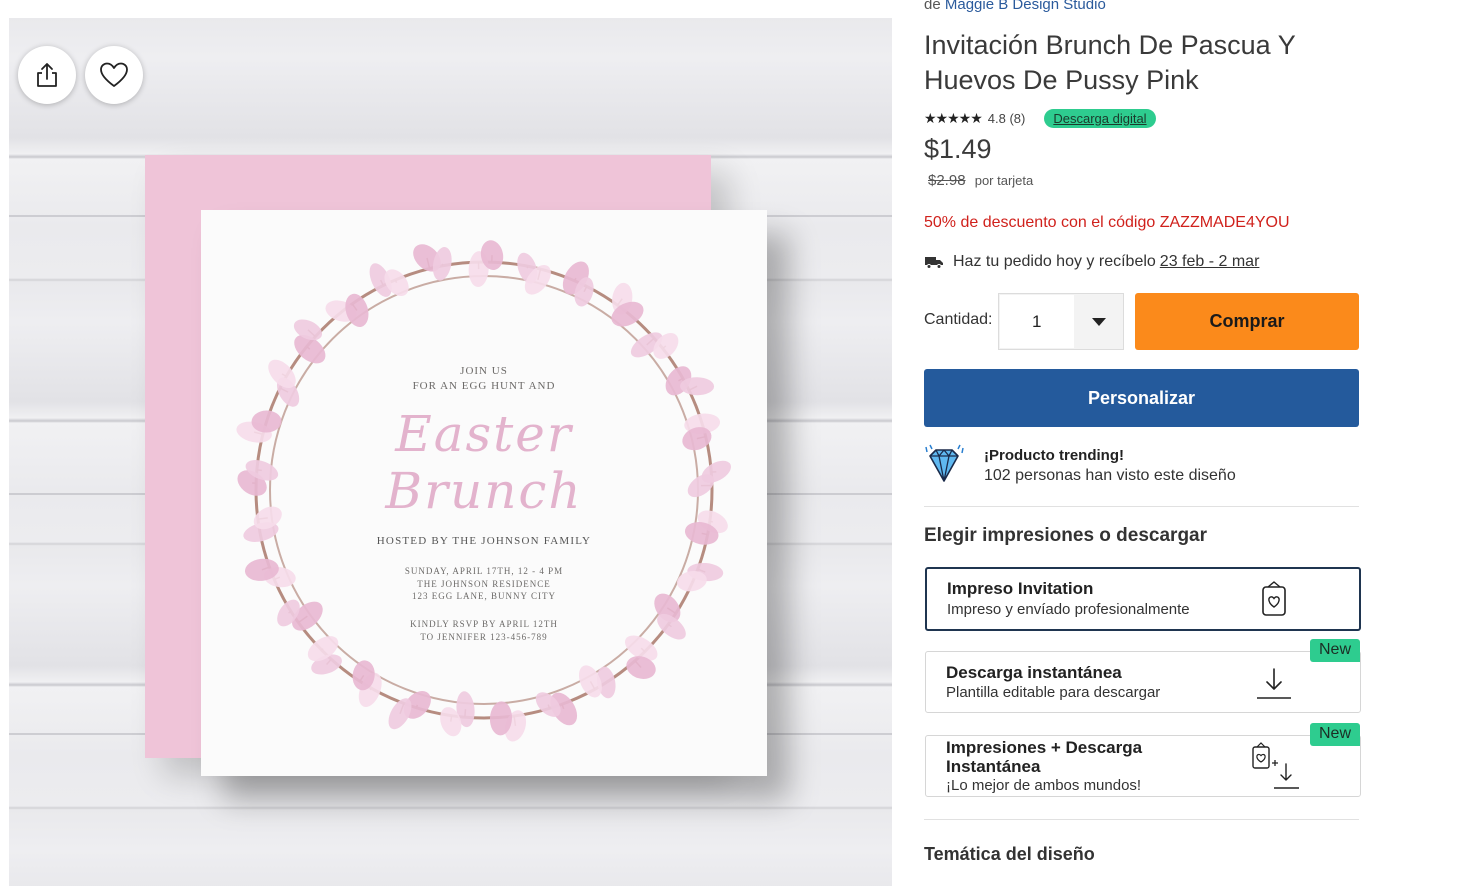 The image size is (1465, 886). What do you see at coordinates (484, 571) in the screenshot?
I see `card-details-date: SUNDAY, APRIL 17TH, 12 - 4 PM` at bounding box center [484, 571].